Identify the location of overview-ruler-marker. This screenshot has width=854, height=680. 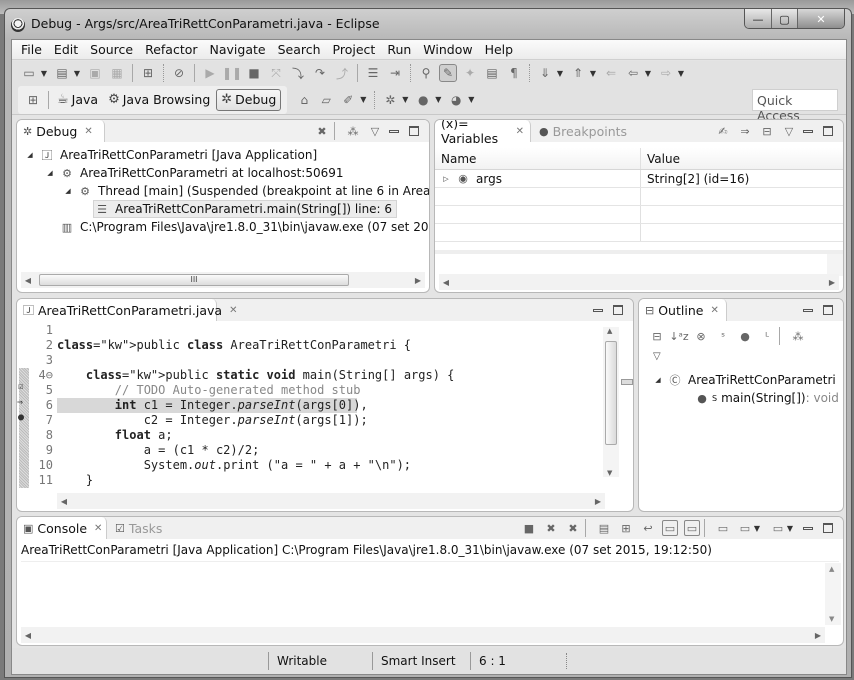
(627, 382).